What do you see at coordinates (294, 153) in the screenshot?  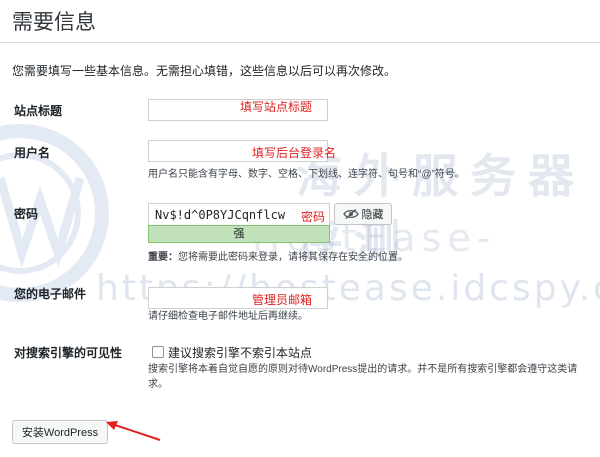 I see `username-annotation: 填写后台登录名` at bounding box center [294, 153].